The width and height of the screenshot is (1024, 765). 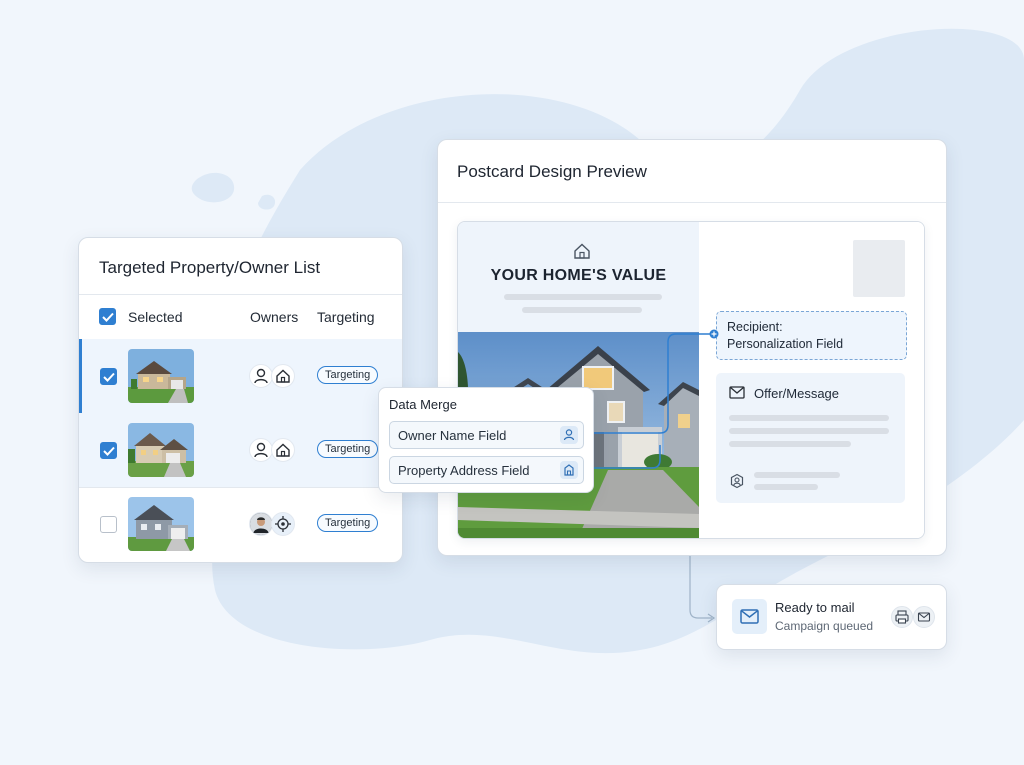 I want to click on ready-to-mail-panel: Ready to mail Campaign queued, so click(x=831, y=617).